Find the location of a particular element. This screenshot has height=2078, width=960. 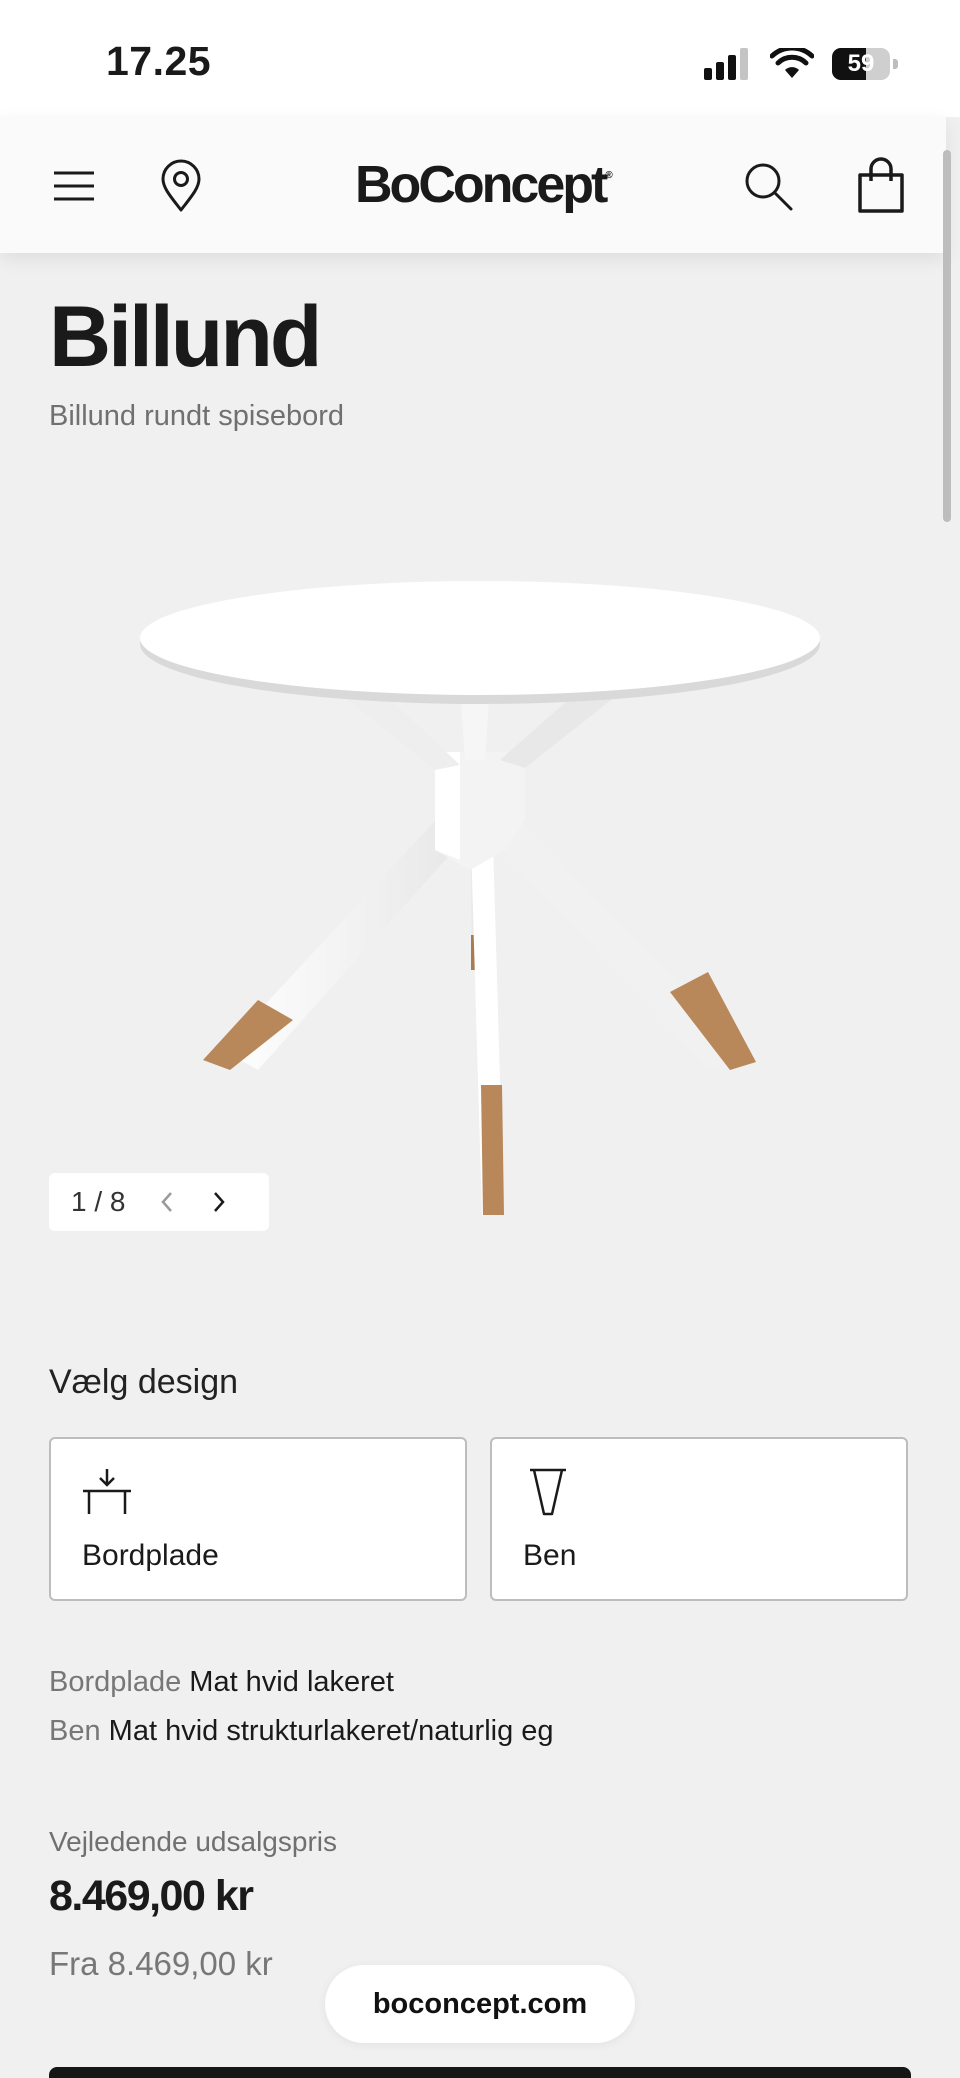

menu-button is located at coordinates (74, 186).